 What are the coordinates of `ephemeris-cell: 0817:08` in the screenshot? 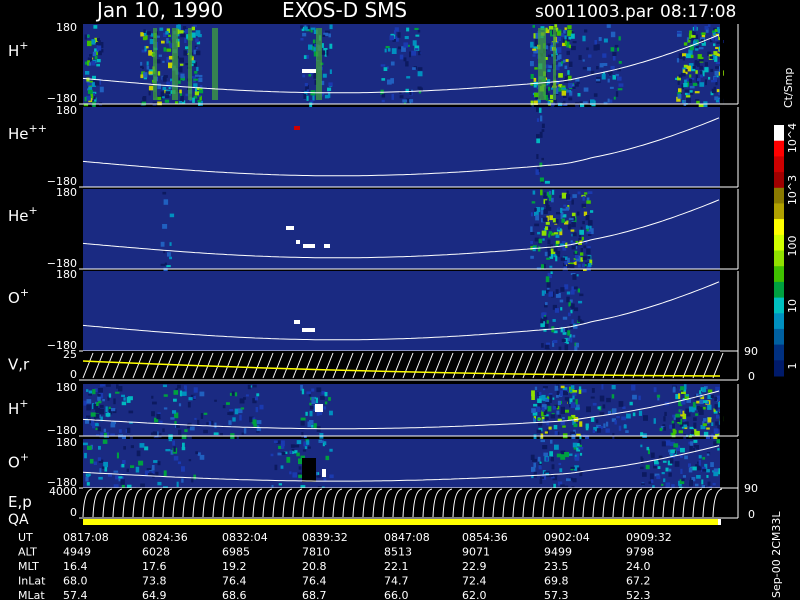 It's located at (86, 537).